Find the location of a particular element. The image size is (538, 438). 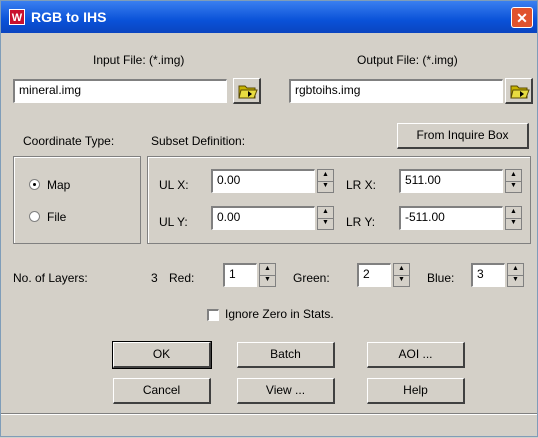

window-title: RGB to IHS is located at coordinates (69, 17).